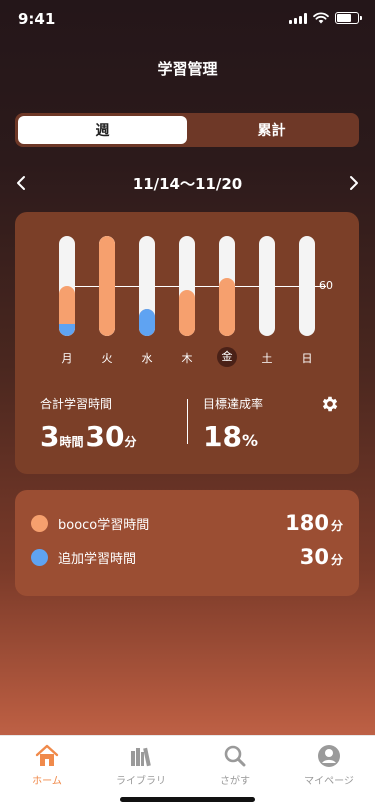 This screenshot has height=812, width=375. What do you see at coordinates (141, 756) in the screenshot?
I see `library-icon` at bounding box center [141, 756].